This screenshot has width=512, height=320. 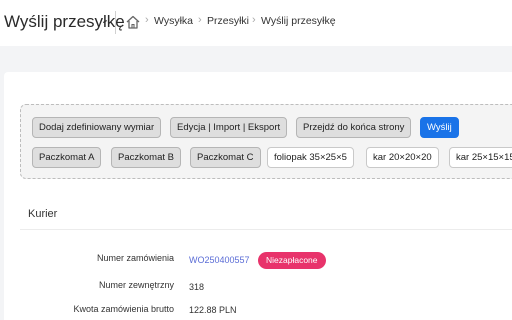 What do you see at coordinates (67, 157) in the screenshot?
I see `preset-paczkomat-a-button: Paczkomat A` at bounding box center [67, 157].